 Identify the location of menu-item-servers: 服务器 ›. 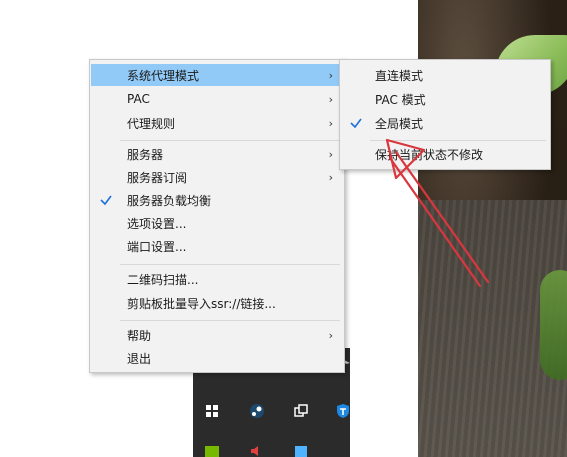
(217, 154).